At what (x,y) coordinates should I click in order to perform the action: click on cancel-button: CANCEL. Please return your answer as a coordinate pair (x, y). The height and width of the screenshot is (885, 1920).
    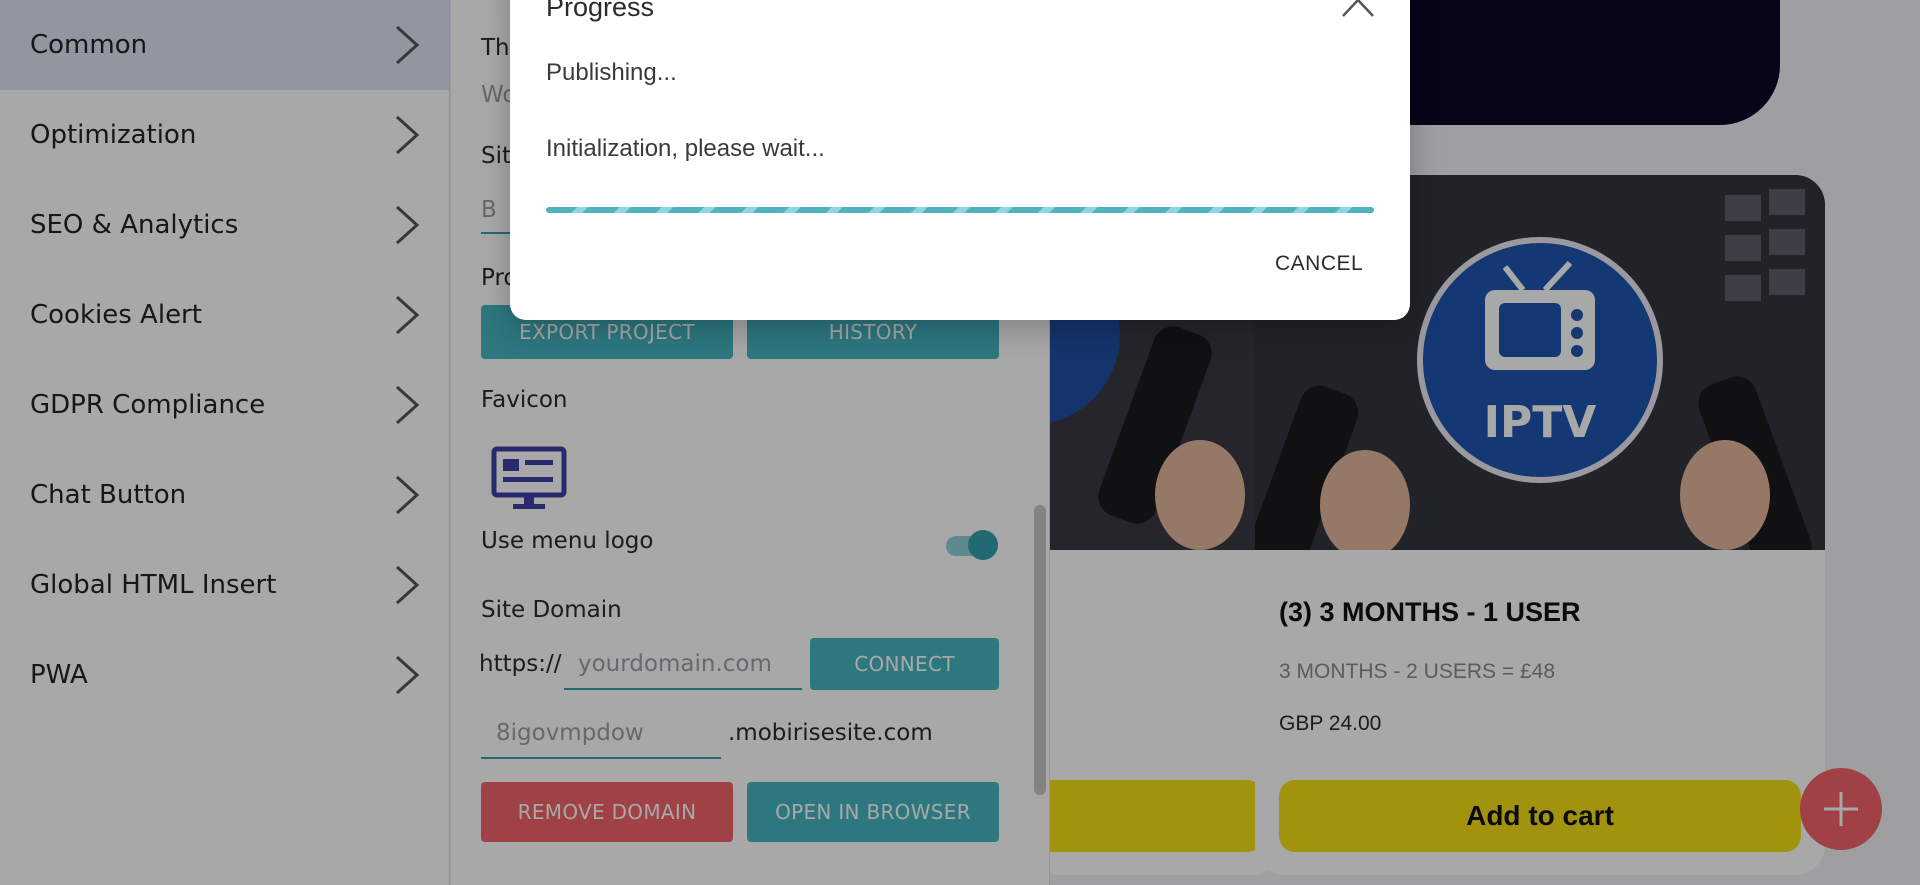
    Looking at the image, I should click on (1319, 264).